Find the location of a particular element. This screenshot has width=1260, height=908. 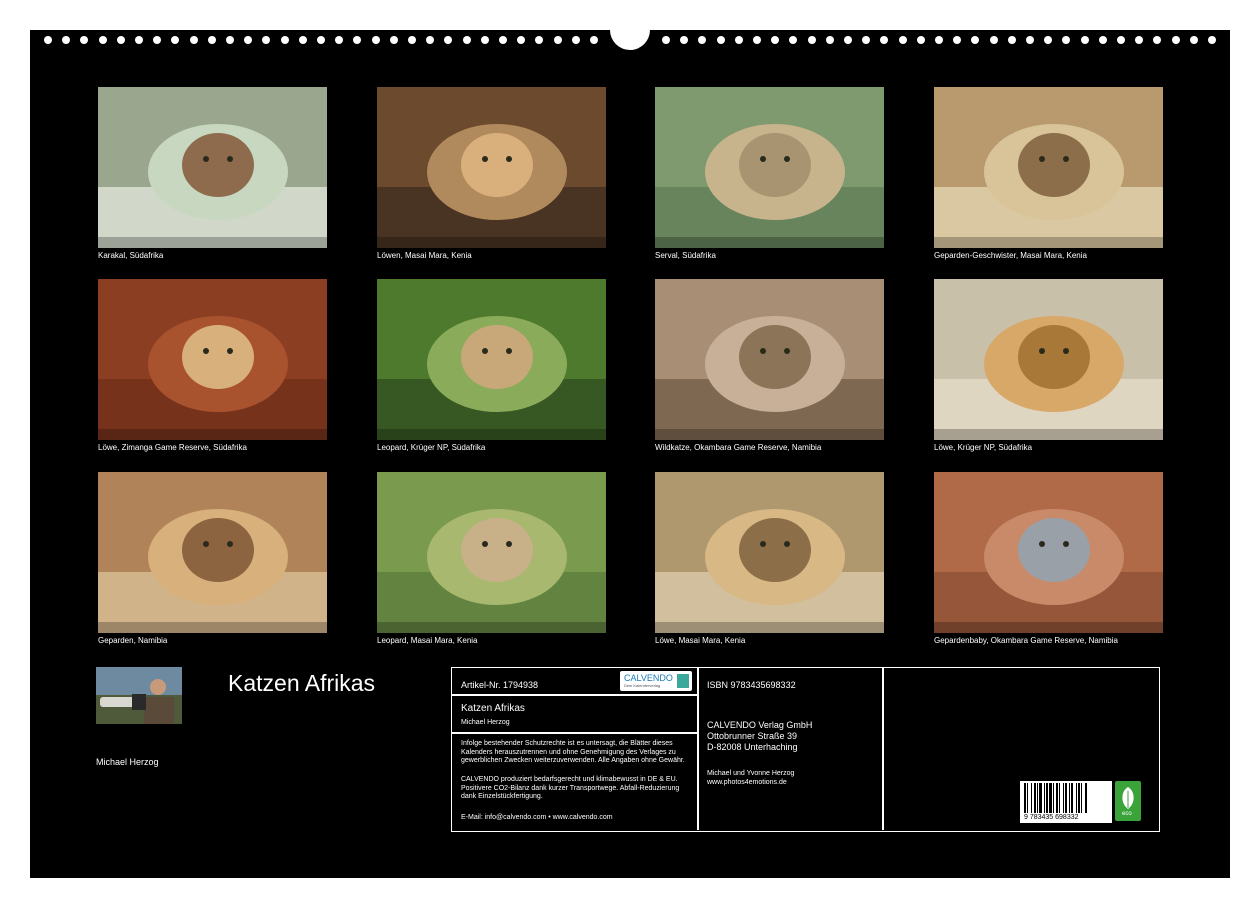

photographers: Michael und Yvonne Herzog is located at coordinates (751, 773).